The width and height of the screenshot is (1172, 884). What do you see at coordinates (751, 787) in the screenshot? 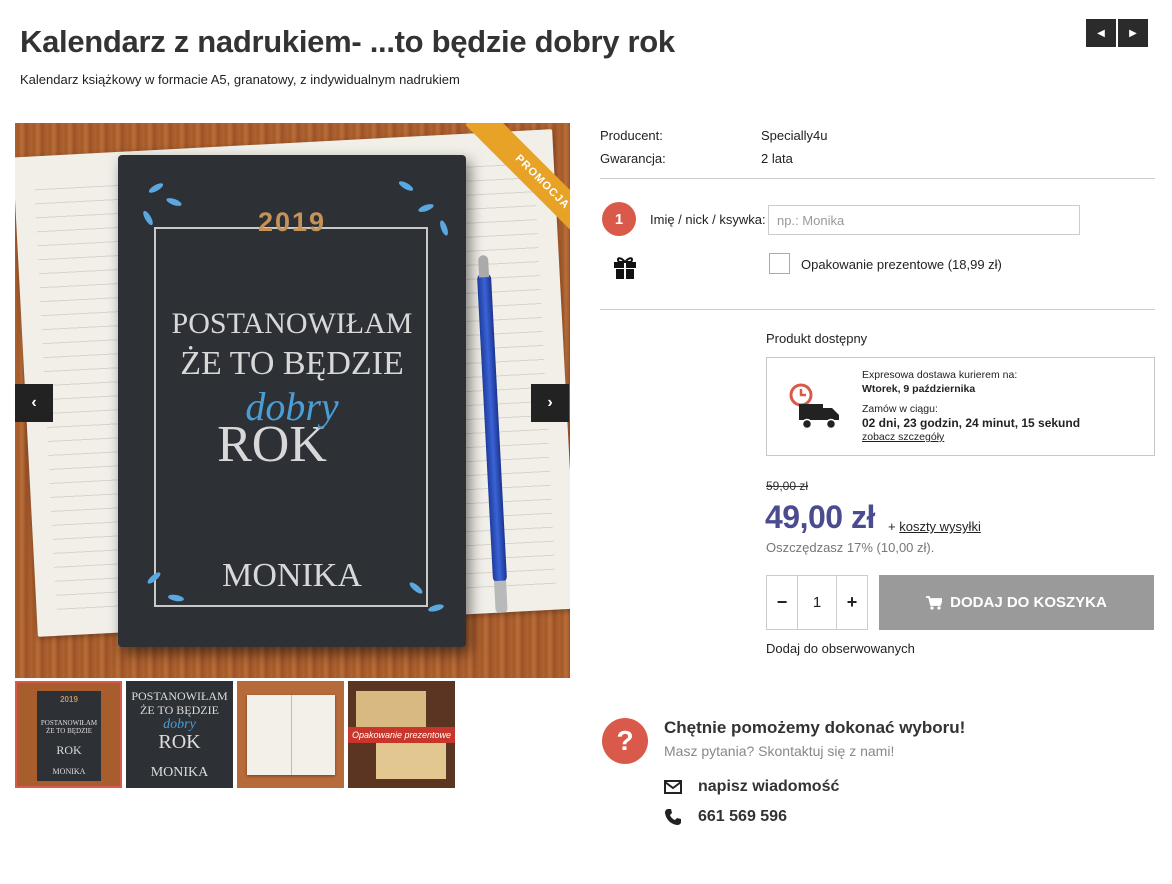
I see `email-contact-link: napisz wiadomość` at bounding box center [751, 787].